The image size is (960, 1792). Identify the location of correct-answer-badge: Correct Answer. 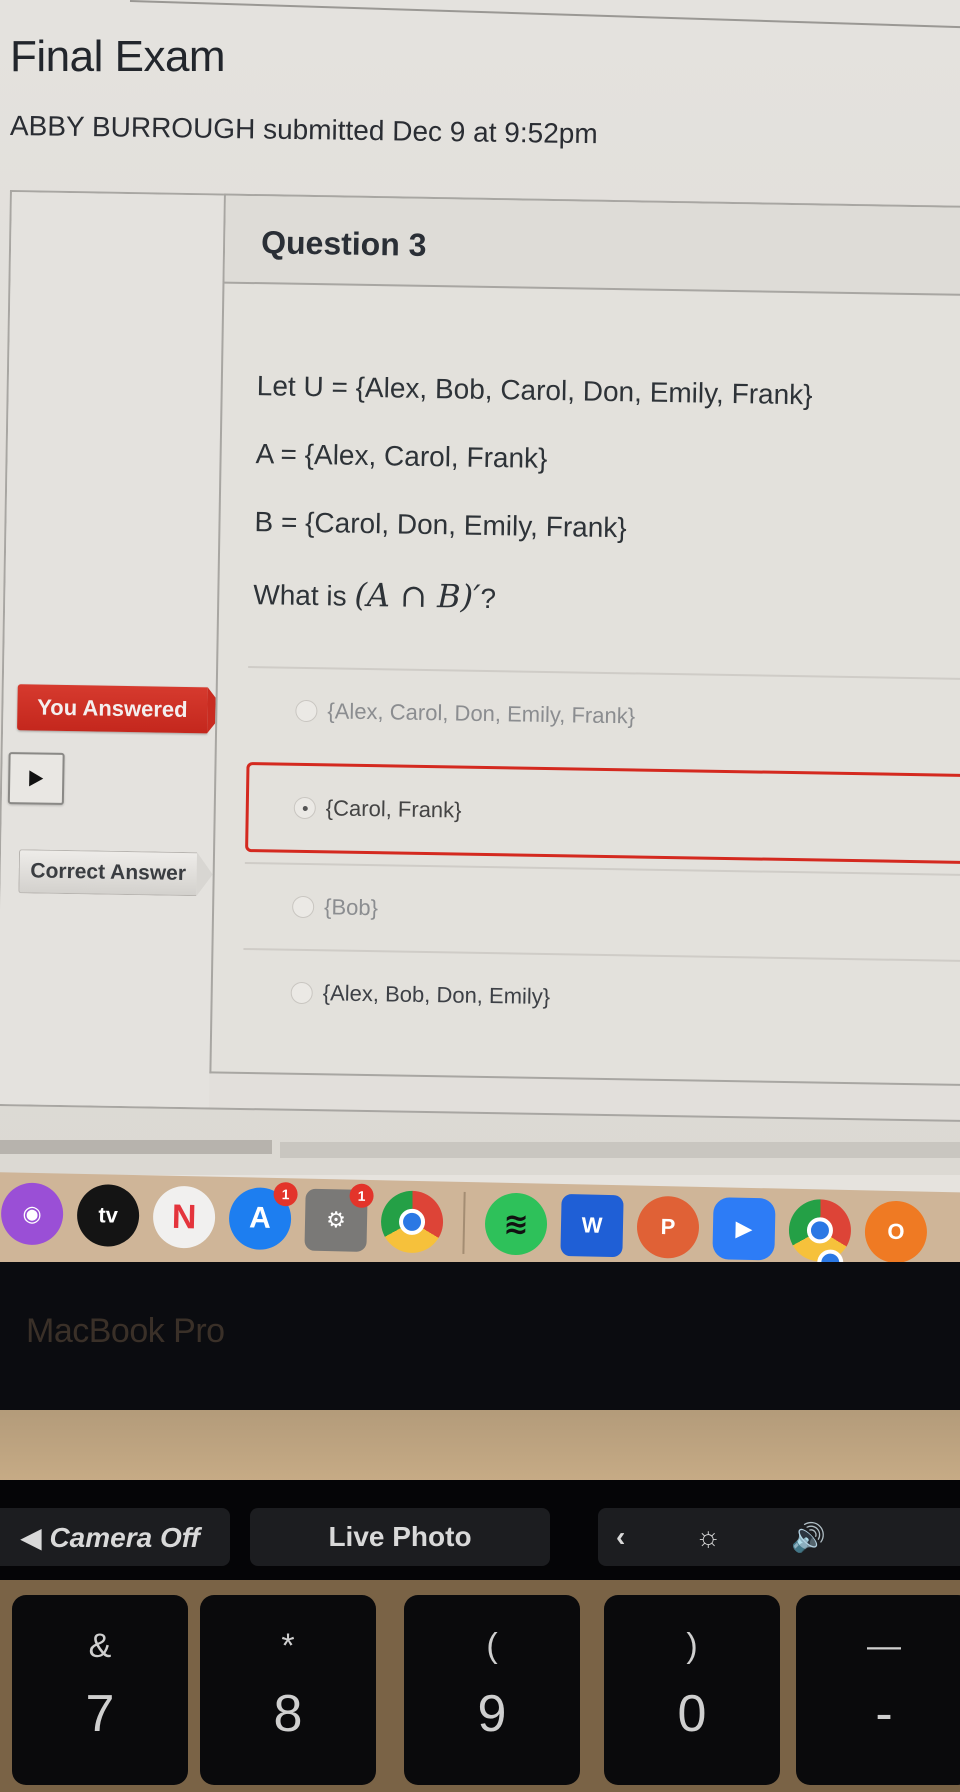
(108, 873).